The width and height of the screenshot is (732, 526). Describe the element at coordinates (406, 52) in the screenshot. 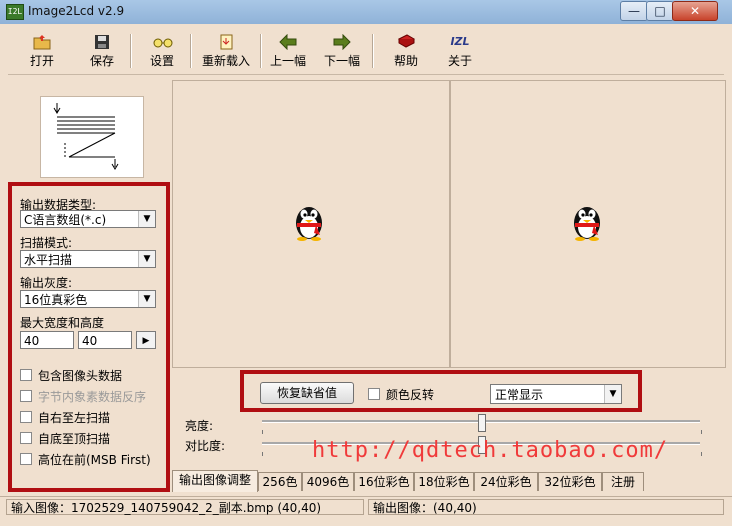

I see `help-button: 帮助` at that location.